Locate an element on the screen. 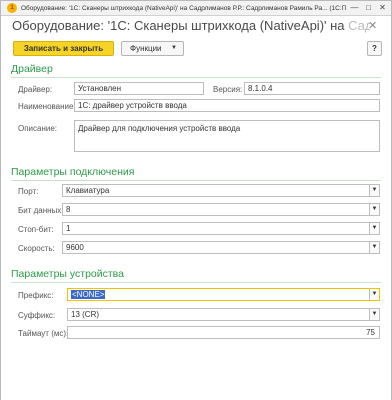 The image size is (392, 400). window-controls: — □ ✕ is located at coordinates (368, 7).